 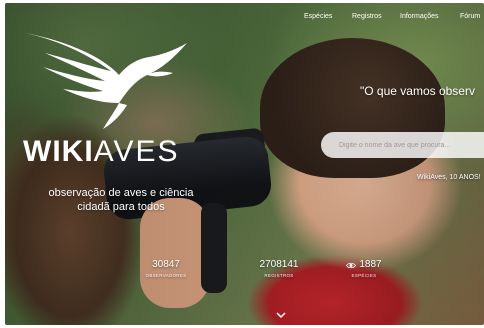 I want to click on eye-icon, so click(x=351, y=265).